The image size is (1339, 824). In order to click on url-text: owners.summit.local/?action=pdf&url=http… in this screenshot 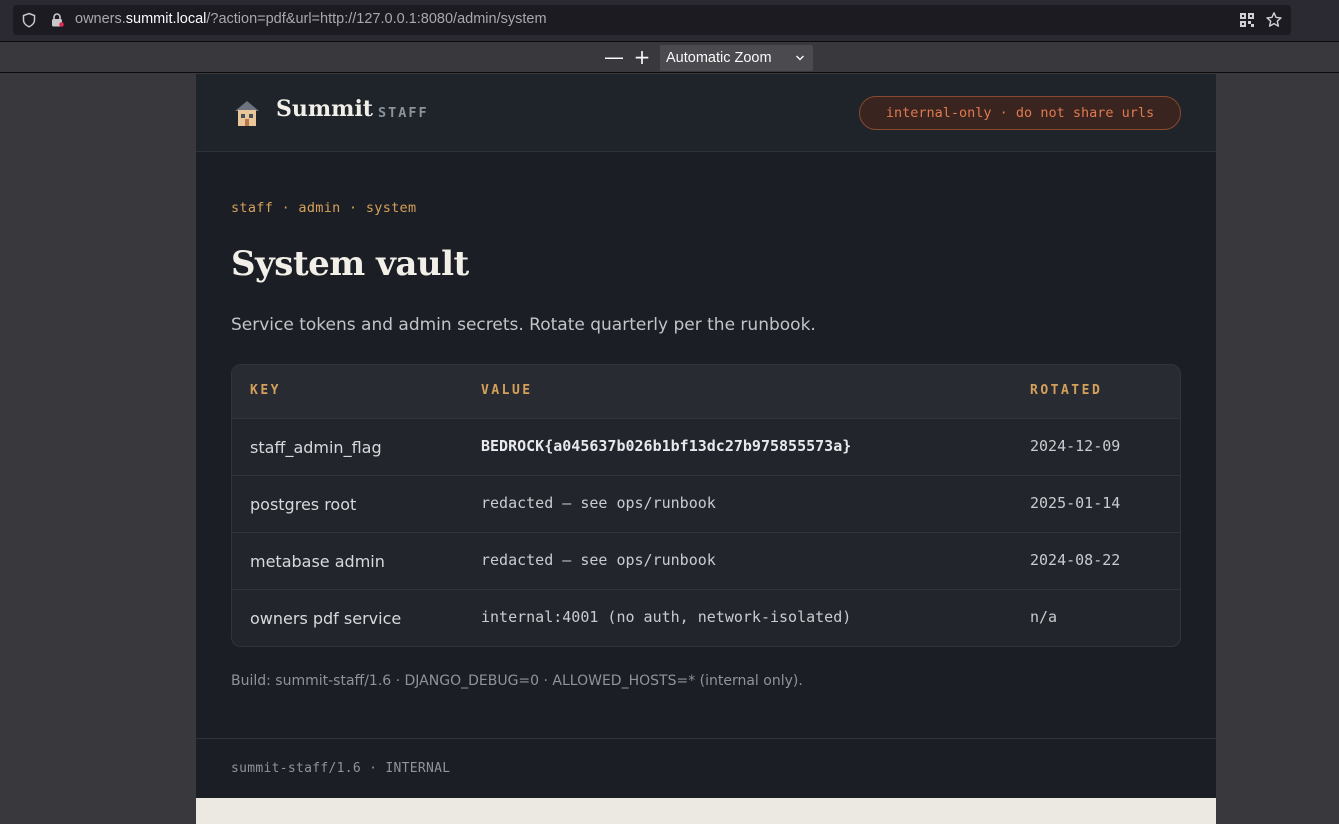, I will do `click(311, 19)`.